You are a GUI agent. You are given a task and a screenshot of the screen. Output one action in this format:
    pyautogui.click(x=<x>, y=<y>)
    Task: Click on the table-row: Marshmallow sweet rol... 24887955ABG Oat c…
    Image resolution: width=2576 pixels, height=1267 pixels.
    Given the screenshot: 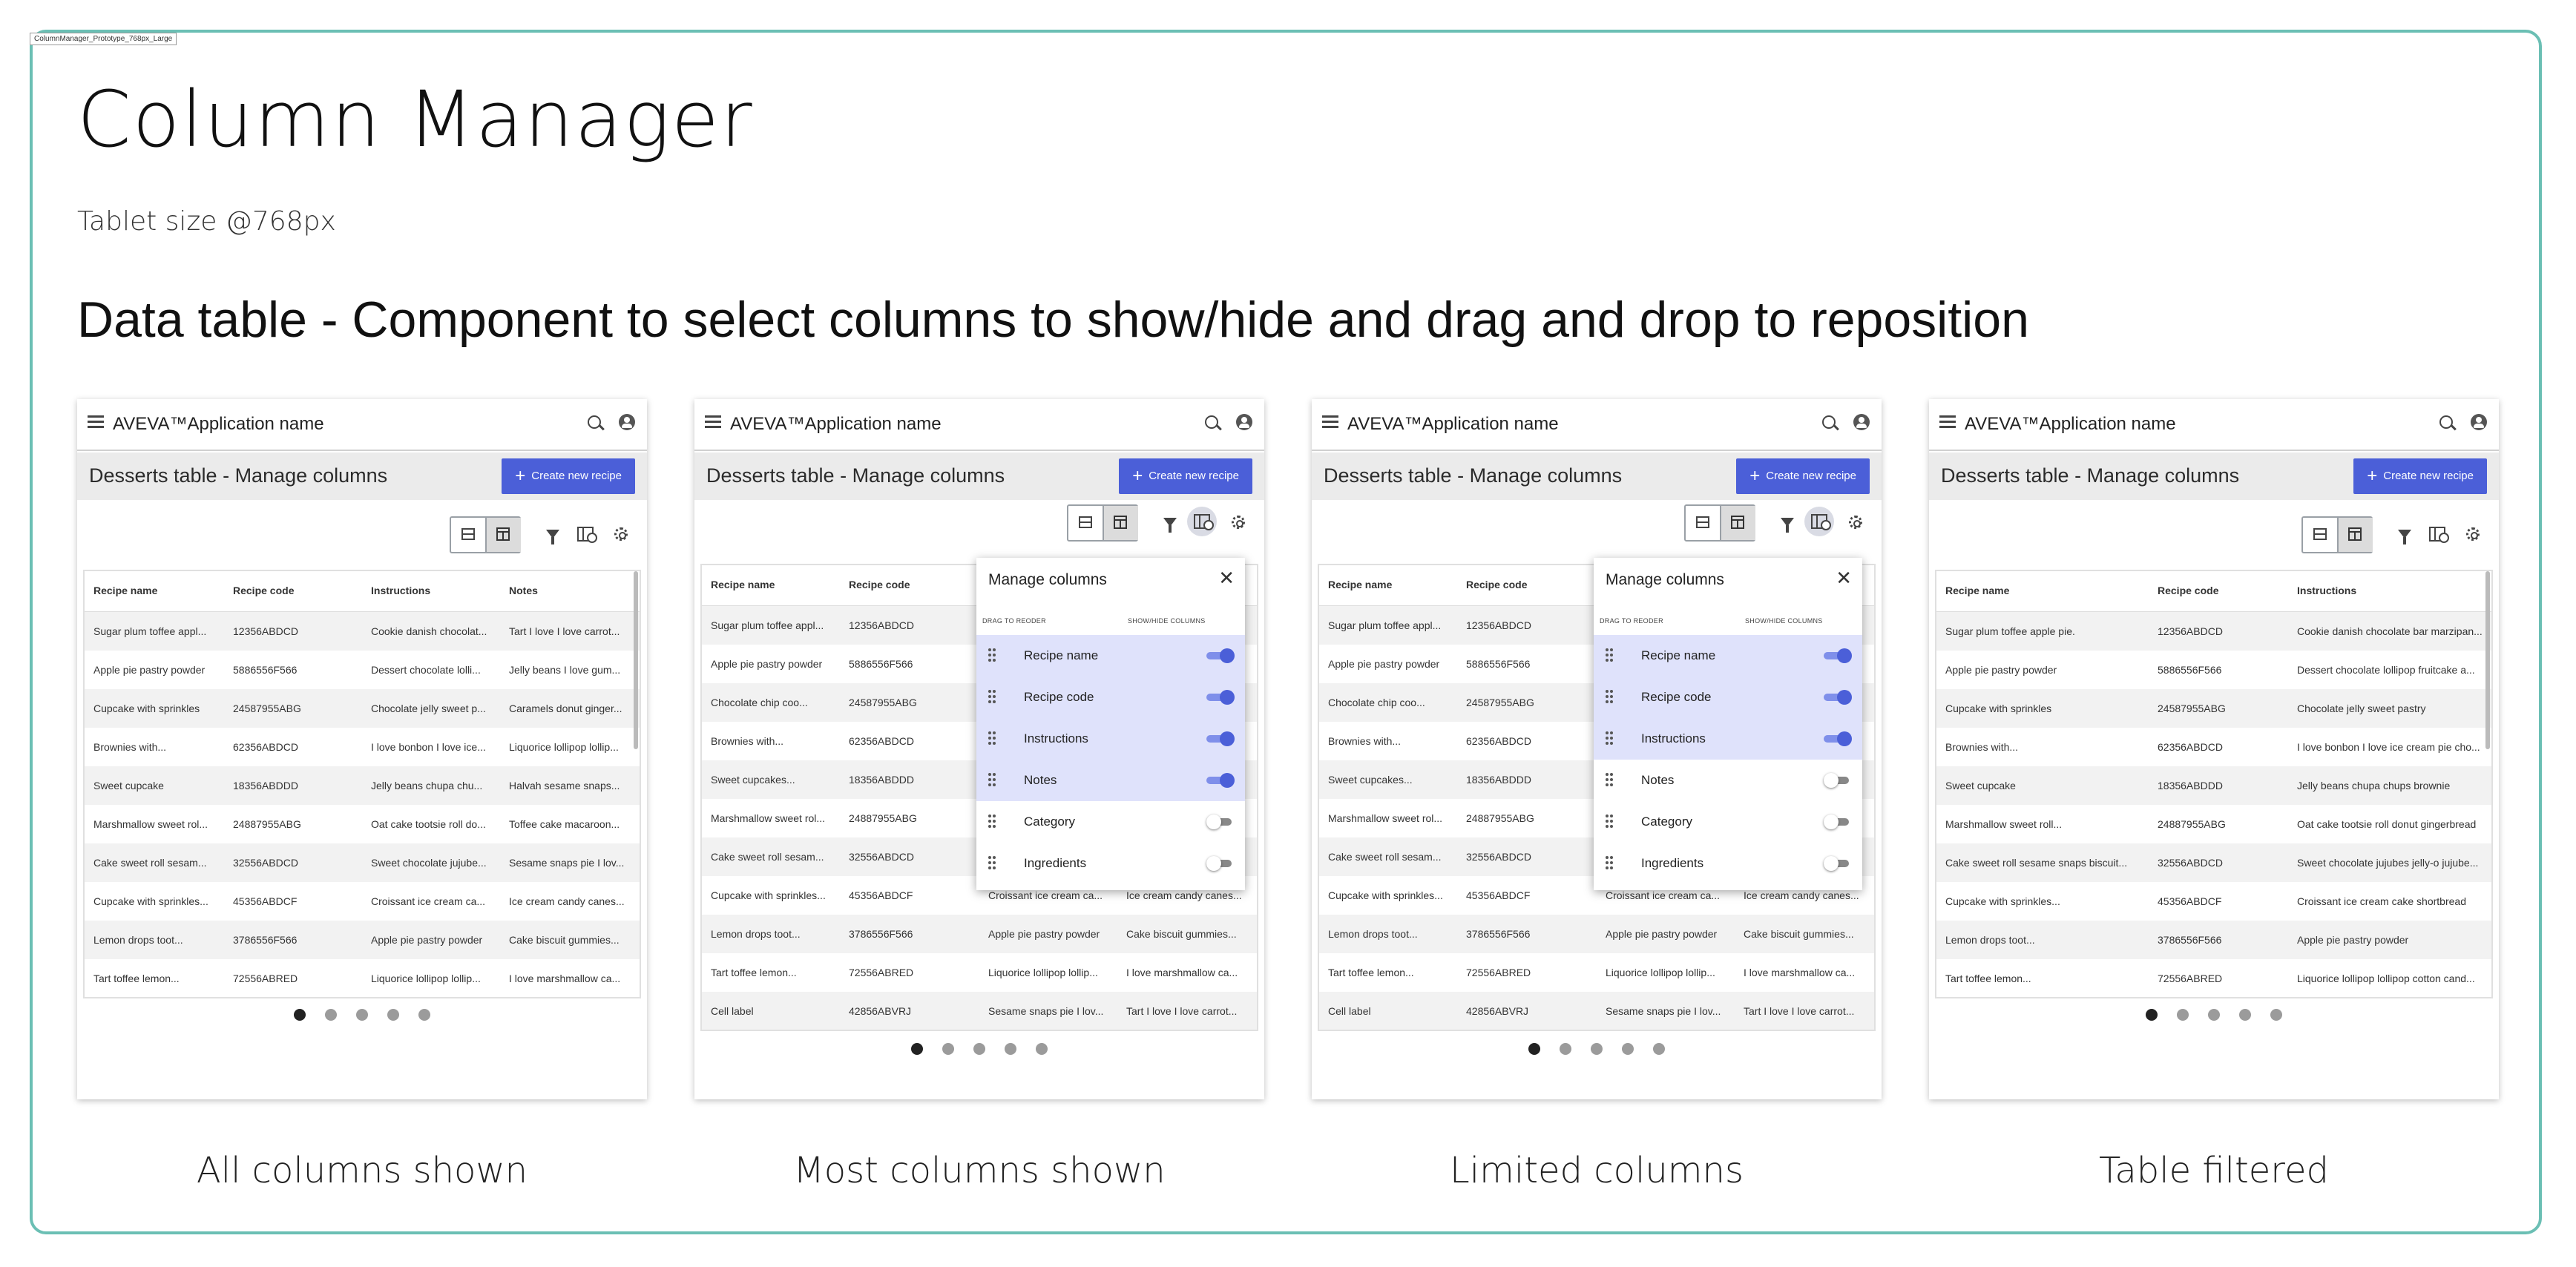 What is the action you would take?
    pyautogui.click(x=362, y=824)
    